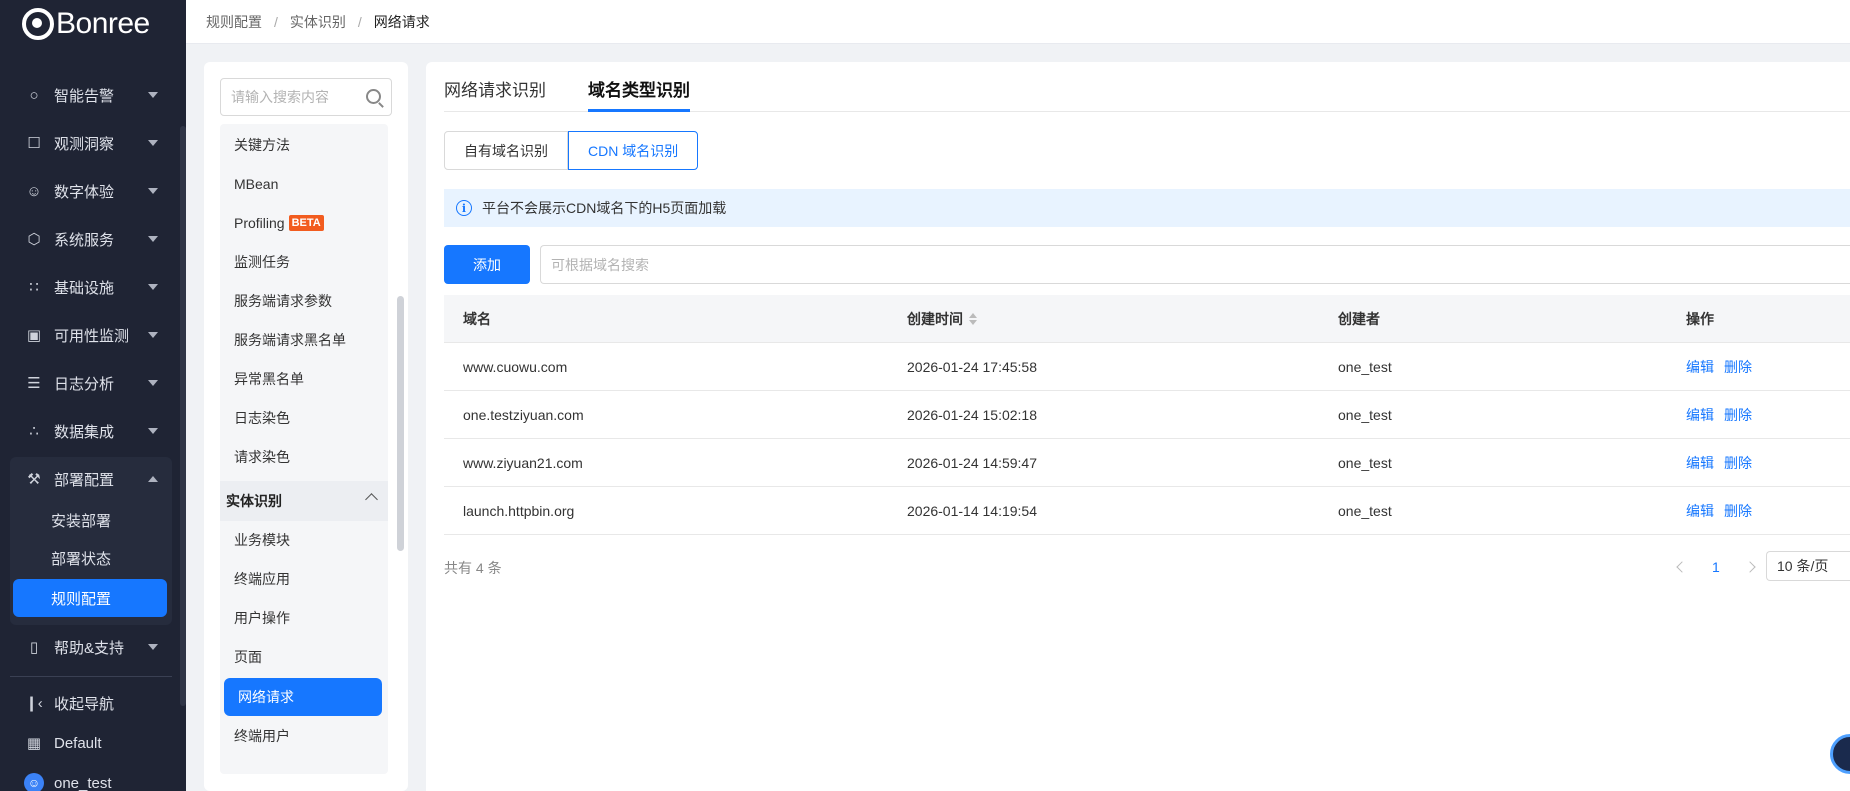 The width and height of the screenshot is (1850, 791). What do you see at coordinates (262, 540) in the screenshot?
I see `tree-item-label: 业务模块` at bounding box center [262, 540].